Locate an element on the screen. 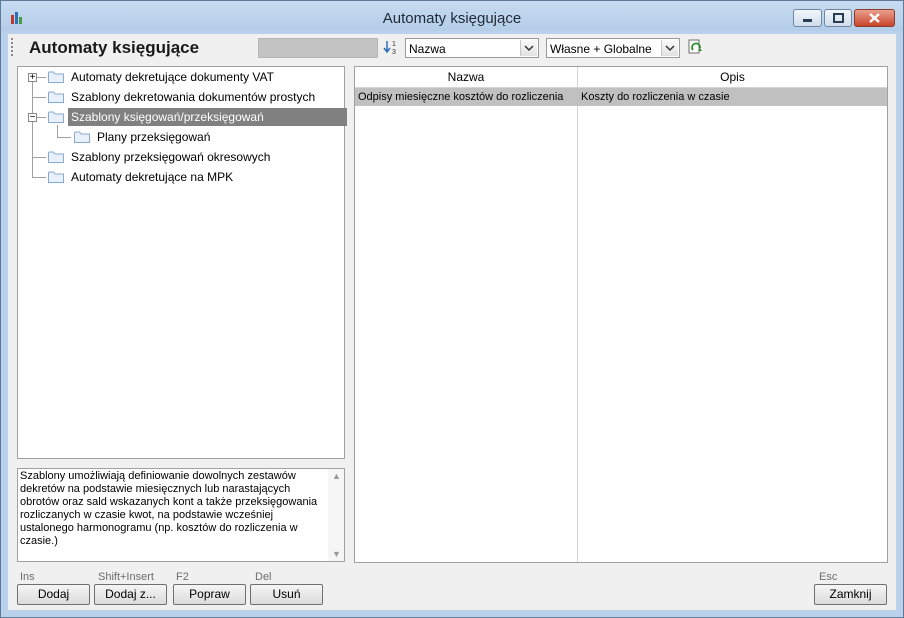  tree-item-mpk-automats: Automaty dekretujące na MPK is located at coordinates (181, 177).